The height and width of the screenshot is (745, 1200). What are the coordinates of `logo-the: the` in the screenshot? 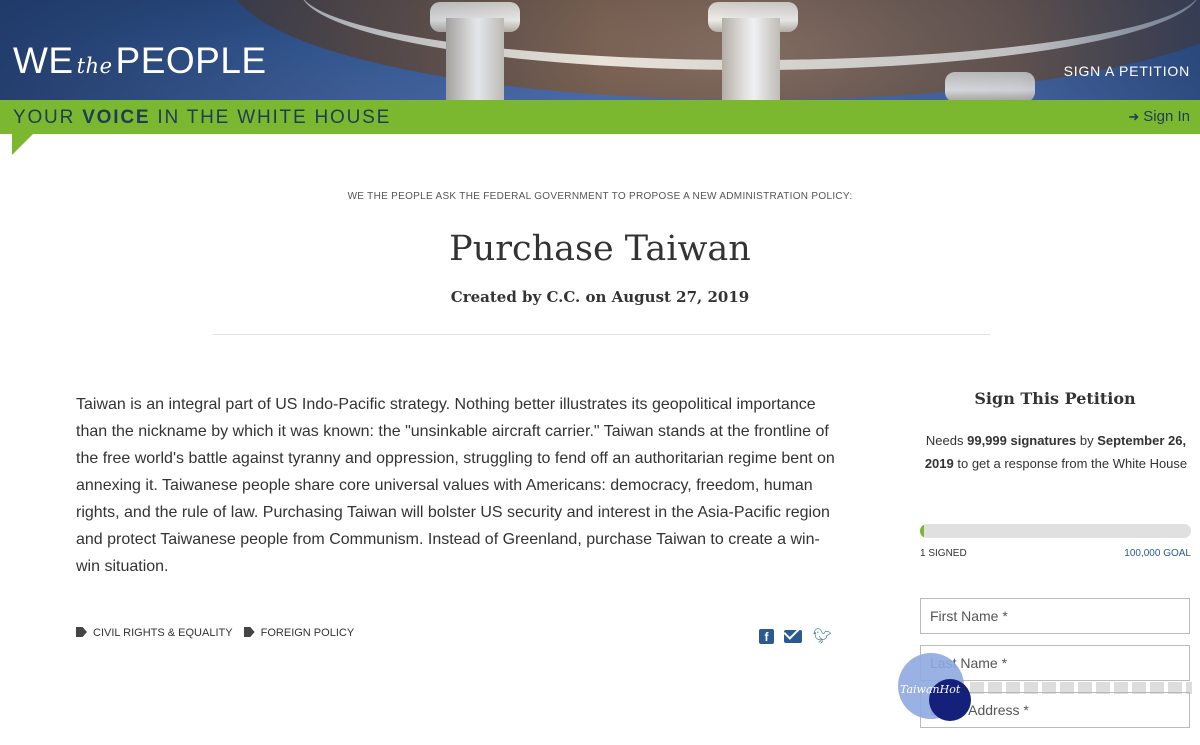 It's located at (94, 66).